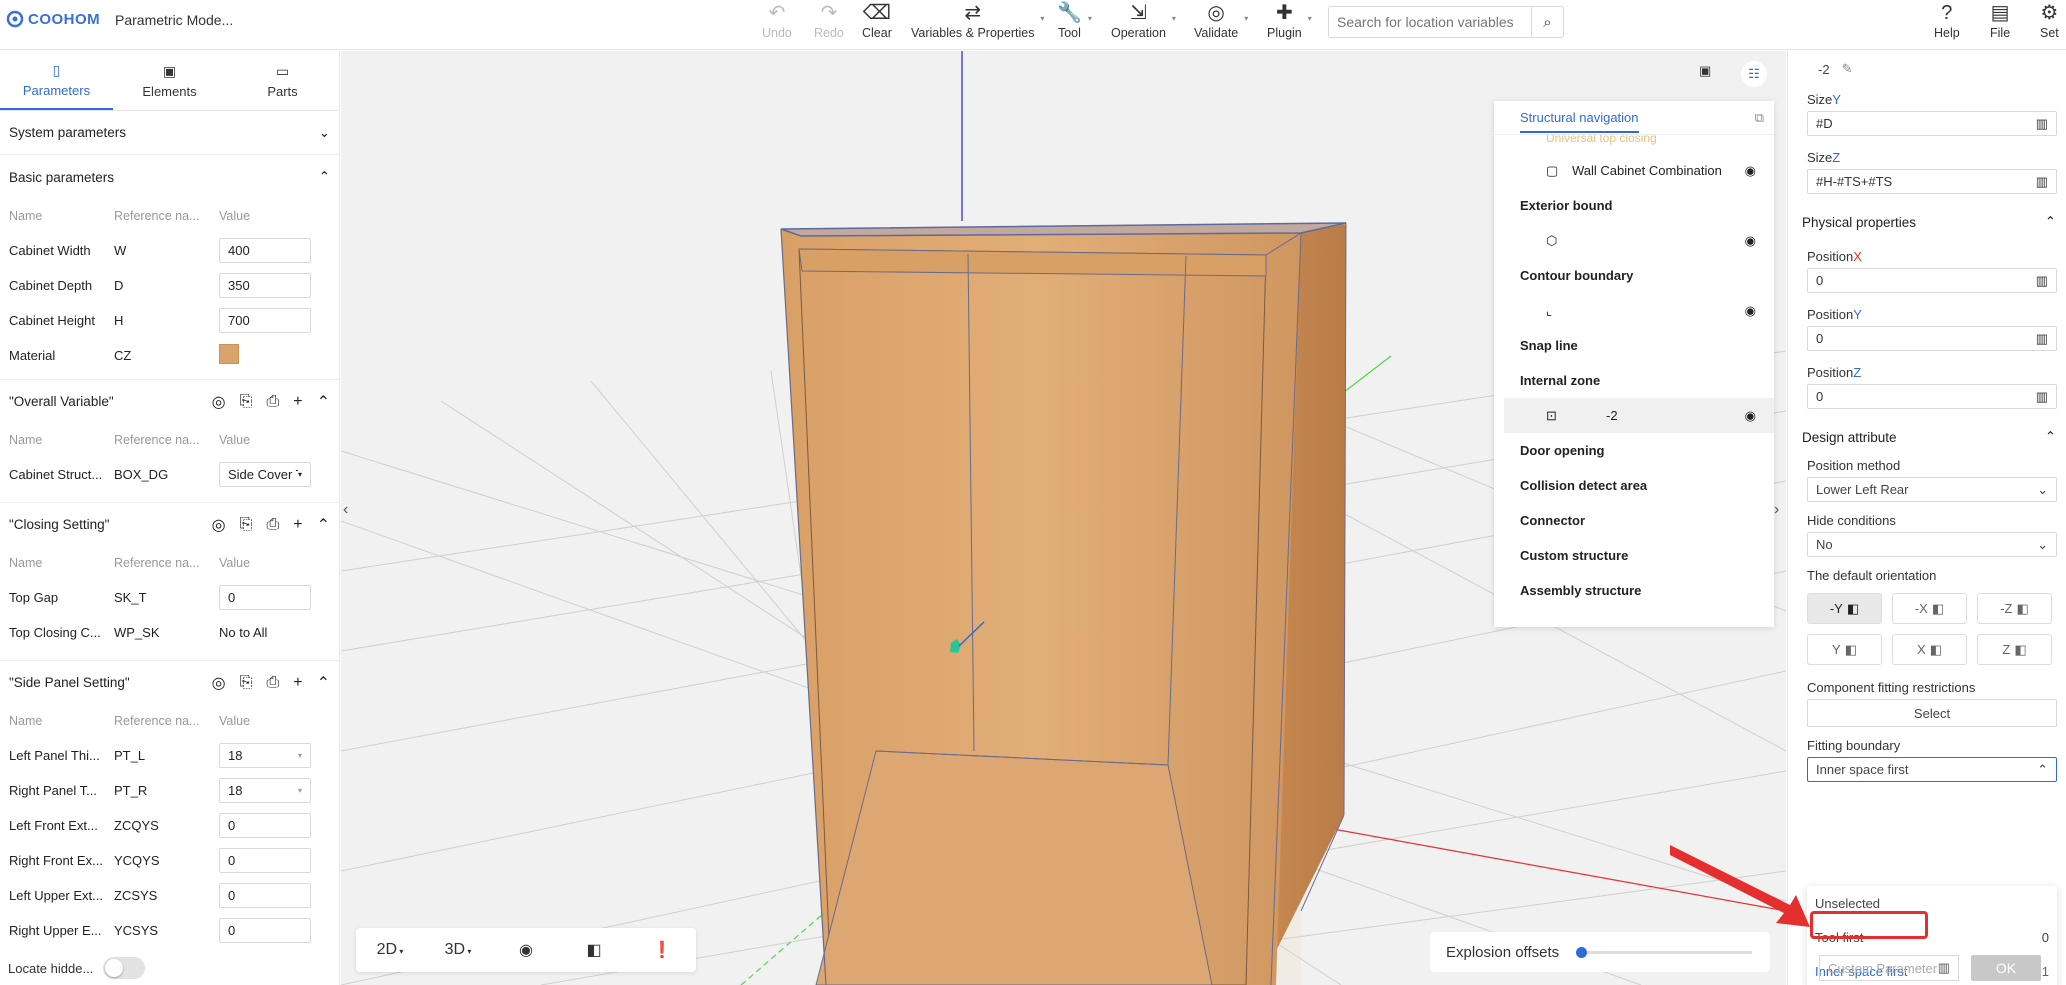 Image resolution: width=2066 pixels, height=985 pixels. I want to click on tab-parameters: ▯ Parameters, so click(56, 80).